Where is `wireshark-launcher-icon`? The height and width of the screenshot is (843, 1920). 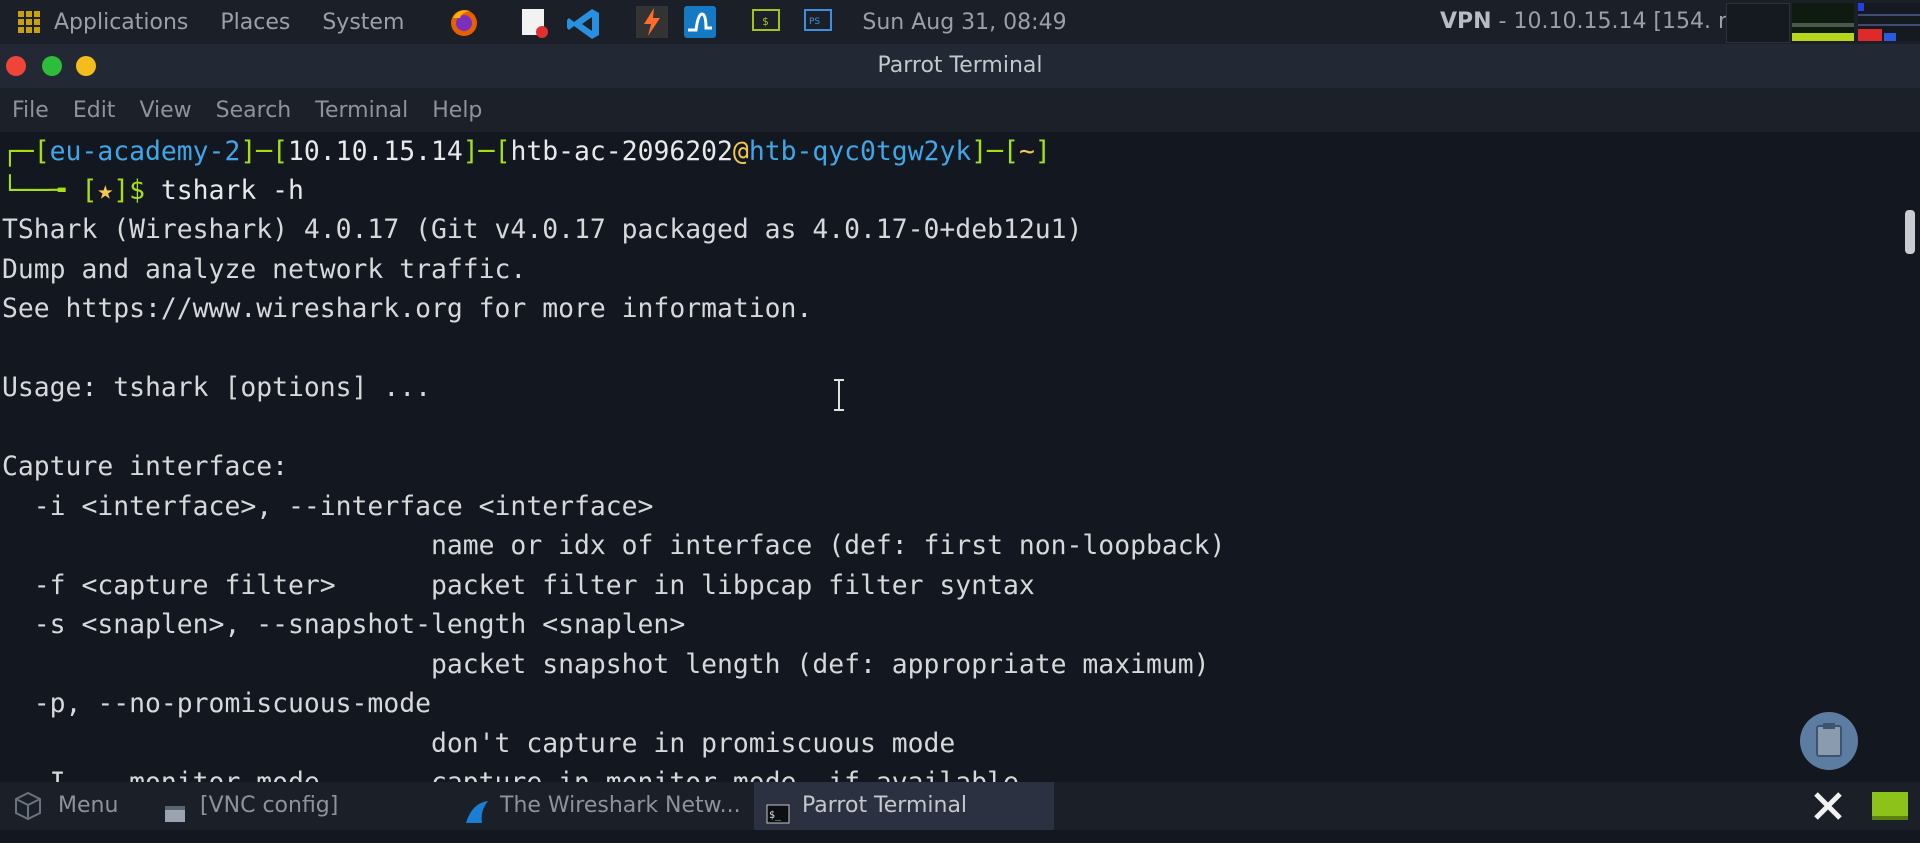
wireshark-launcher-icon is located at coordinates (700, 22).